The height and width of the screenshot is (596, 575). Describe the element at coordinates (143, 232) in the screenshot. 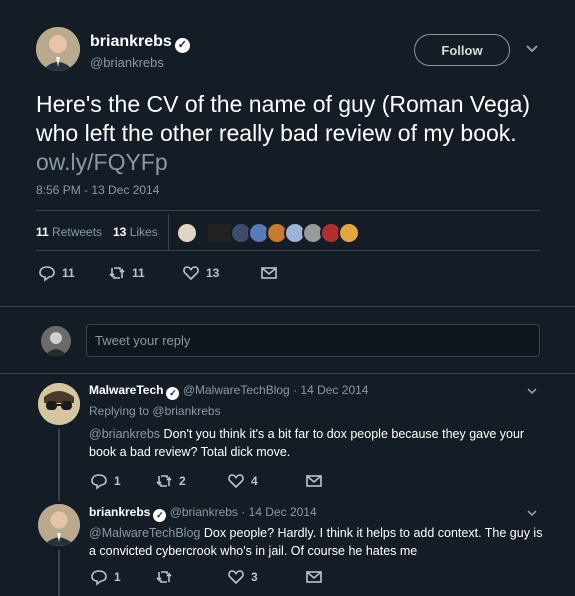

I see `likes-label: Likes` at that location.